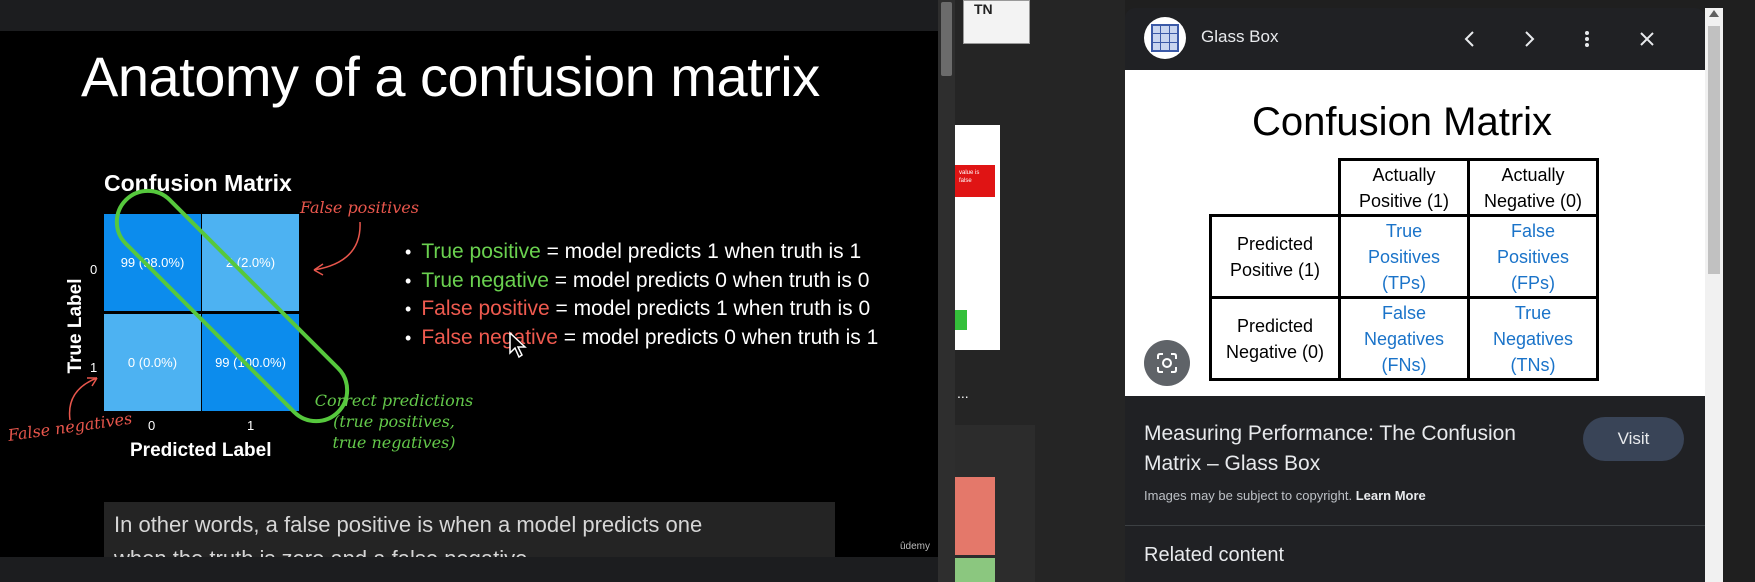 The image size is (1755, 582). Describe the element at coordinates (1402, 122) in the screenshot. I see `image-title: Confusion Matrix` at that location.